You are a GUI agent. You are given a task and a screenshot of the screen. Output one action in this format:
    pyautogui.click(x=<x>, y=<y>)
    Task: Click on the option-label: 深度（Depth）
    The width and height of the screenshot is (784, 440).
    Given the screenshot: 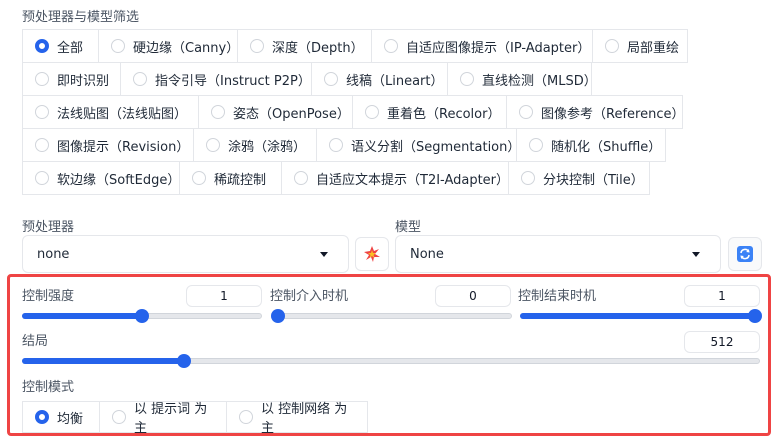 What is the action you would take?
    pyautogui.click(x=318, y=48)
    